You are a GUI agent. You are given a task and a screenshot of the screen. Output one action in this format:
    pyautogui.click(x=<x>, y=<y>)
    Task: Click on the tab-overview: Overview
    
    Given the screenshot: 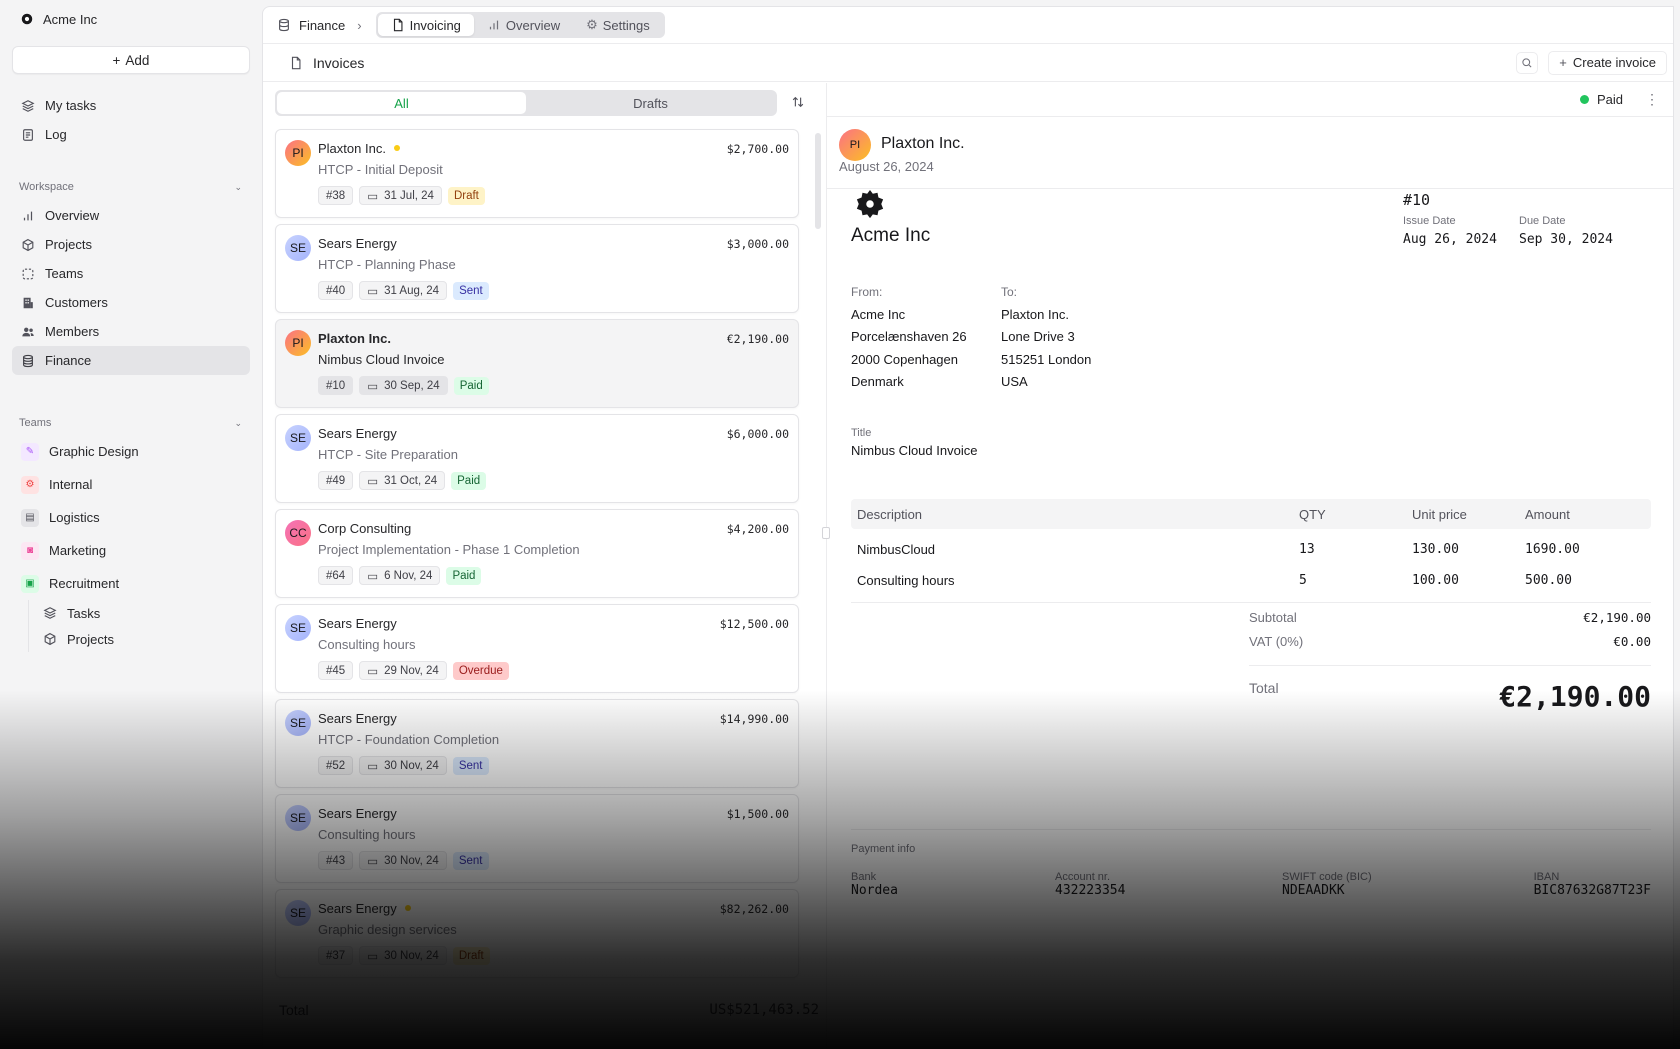 What is the action you would take?
    pyautogui.click(x=523, y=25)
    